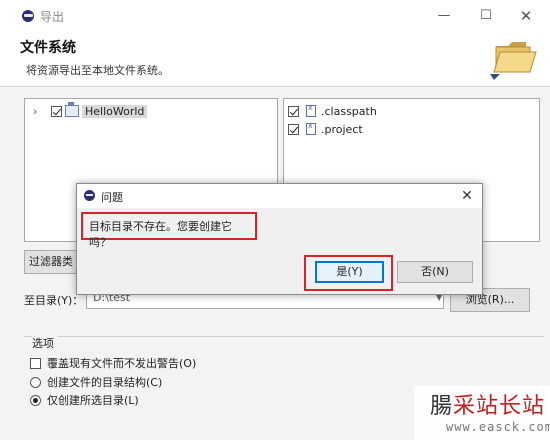 This screenshot has width=550, height=440. I want to click on page-title: 文件系统, so click(48, 48).